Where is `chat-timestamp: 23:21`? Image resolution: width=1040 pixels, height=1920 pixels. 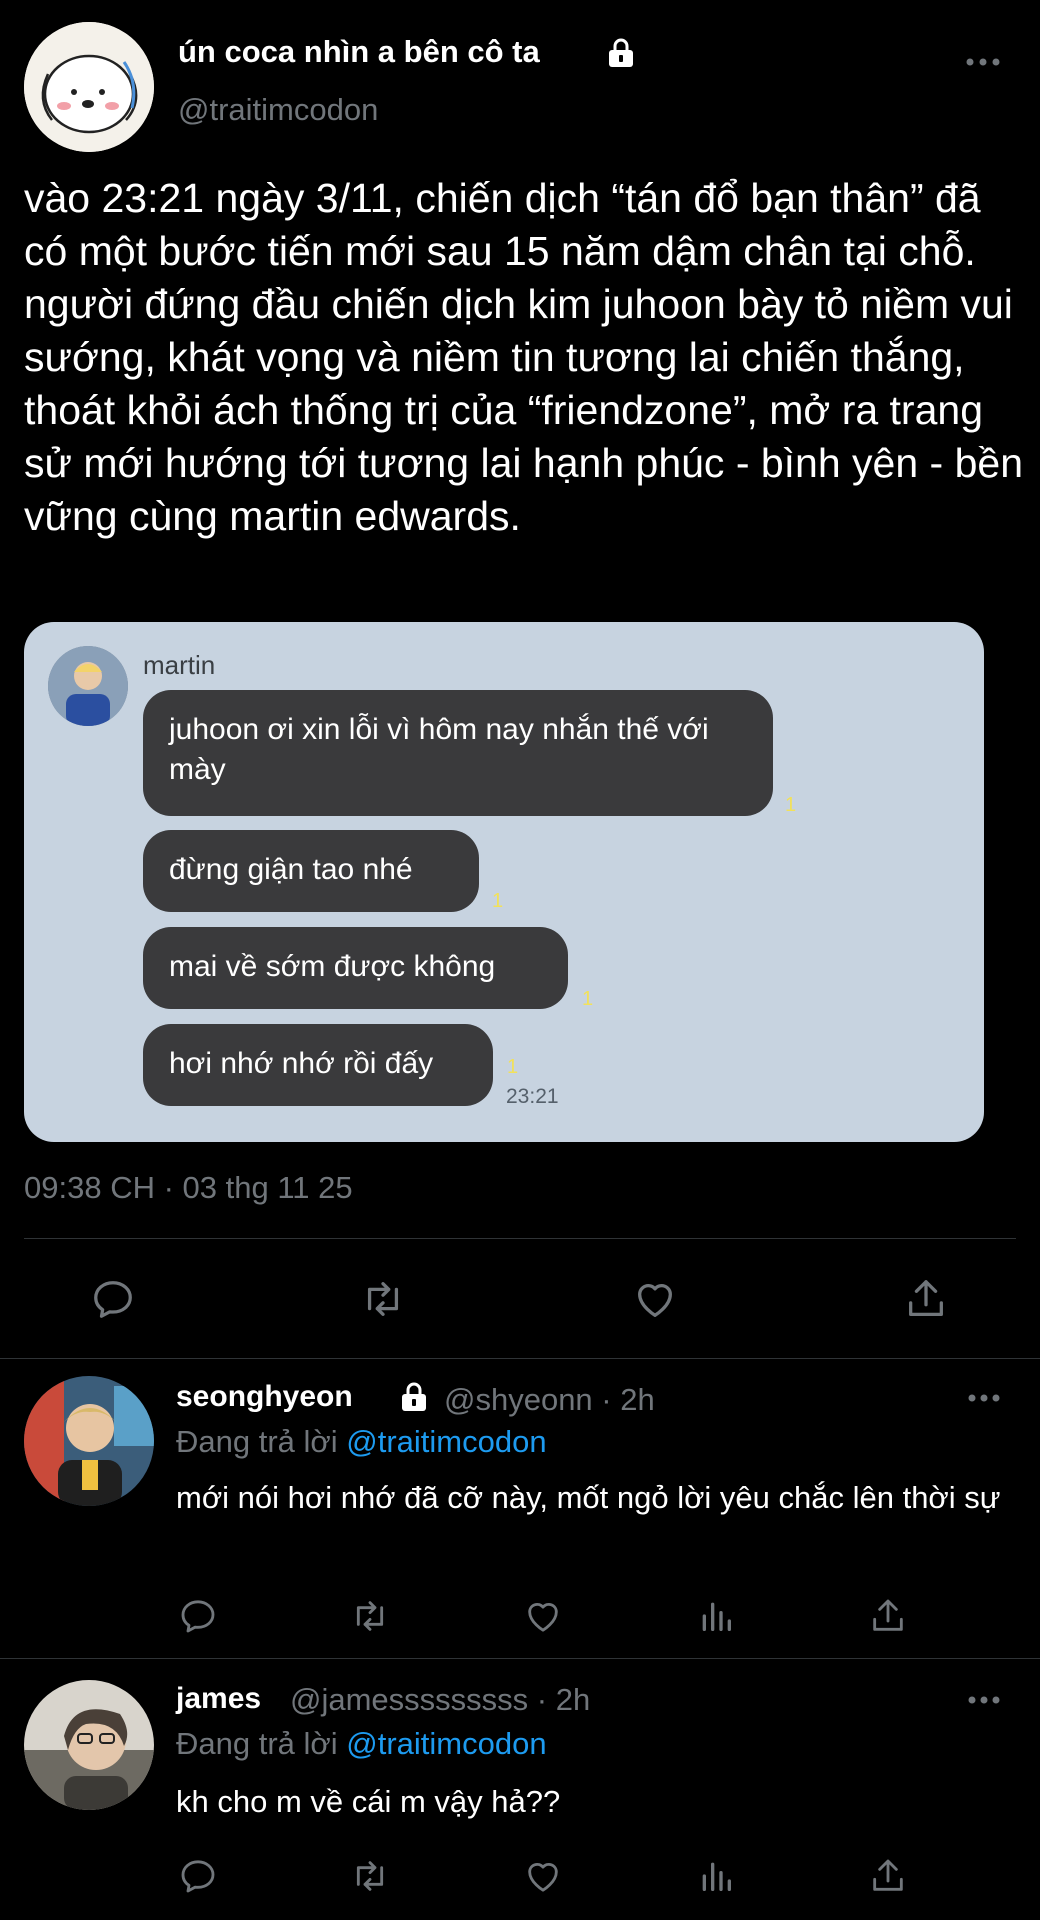 chat-timestamp: 23:21 is located at coordinates (532, 1096).